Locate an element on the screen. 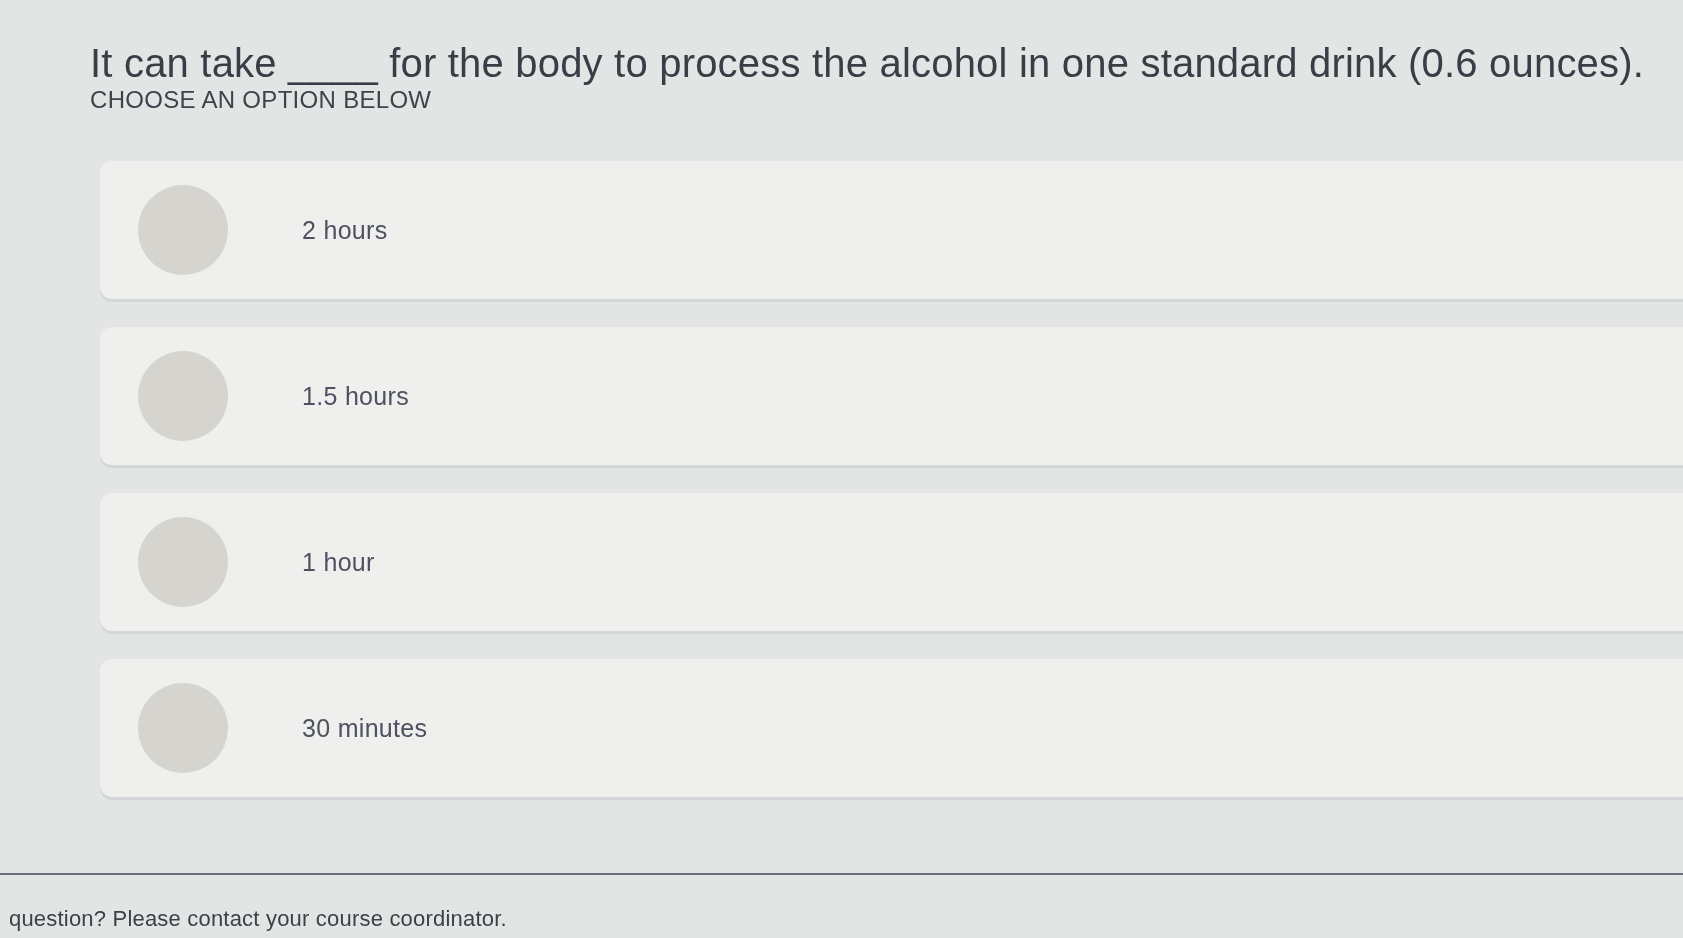 This screenshot has height=938, width=1683. option-label: 1 hour is located at coordinates (338, 562).